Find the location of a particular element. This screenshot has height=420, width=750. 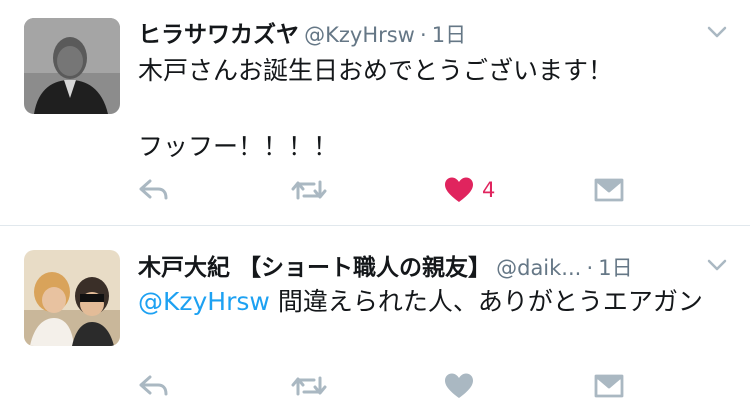

tweet-text-content: 間違えられた人、ありがとうエアガン is located at coordinates (486, 301).